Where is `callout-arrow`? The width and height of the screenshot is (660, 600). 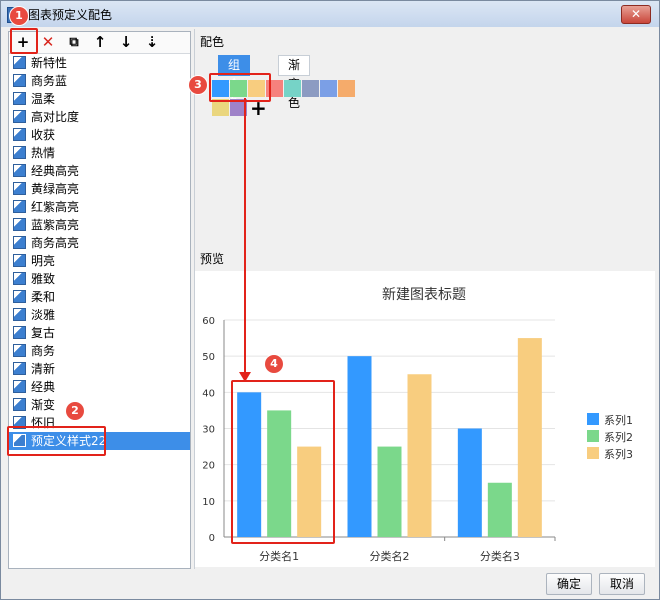 callout-arrow is located at coordinates (245, 240).